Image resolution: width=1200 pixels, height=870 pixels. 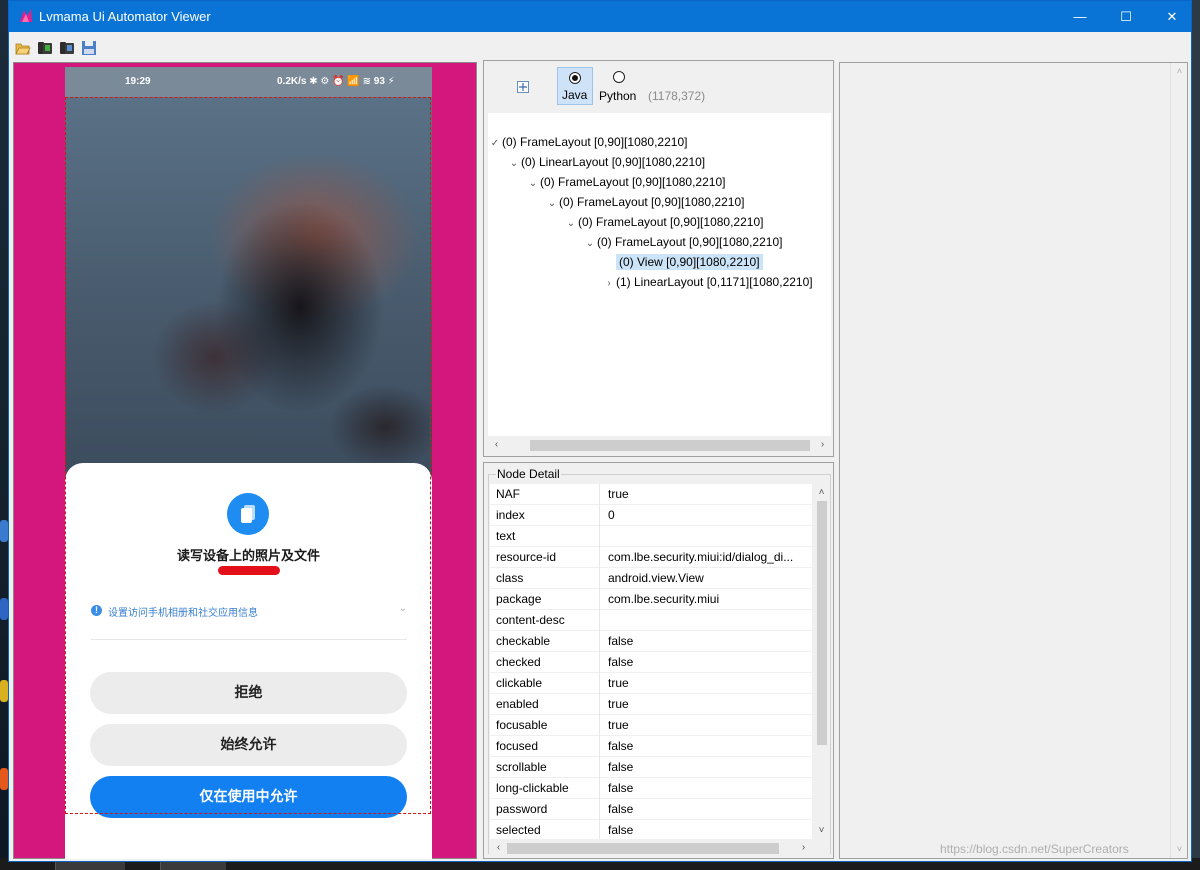 I want to click on node-detail-legend: Node Detail, so click(x=528, y=474).